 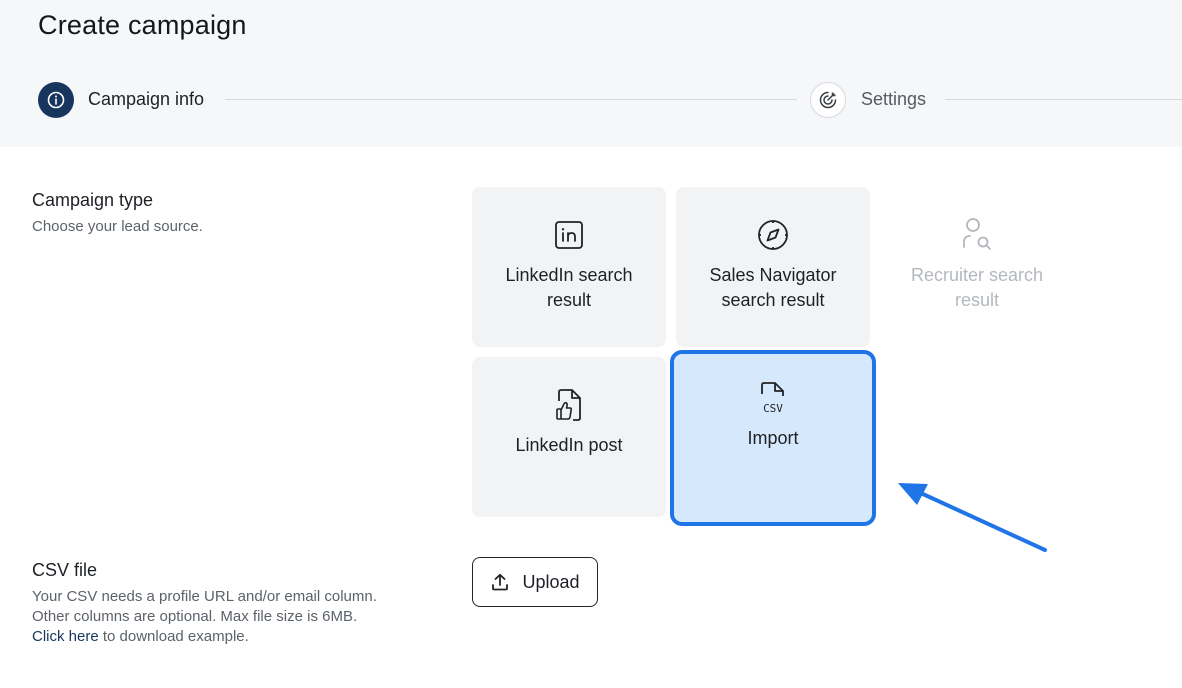 What do you see at coordinates (65, 636) in the screenshot?
I see `download-example-link: Click here` at bounding box center [65, 636].